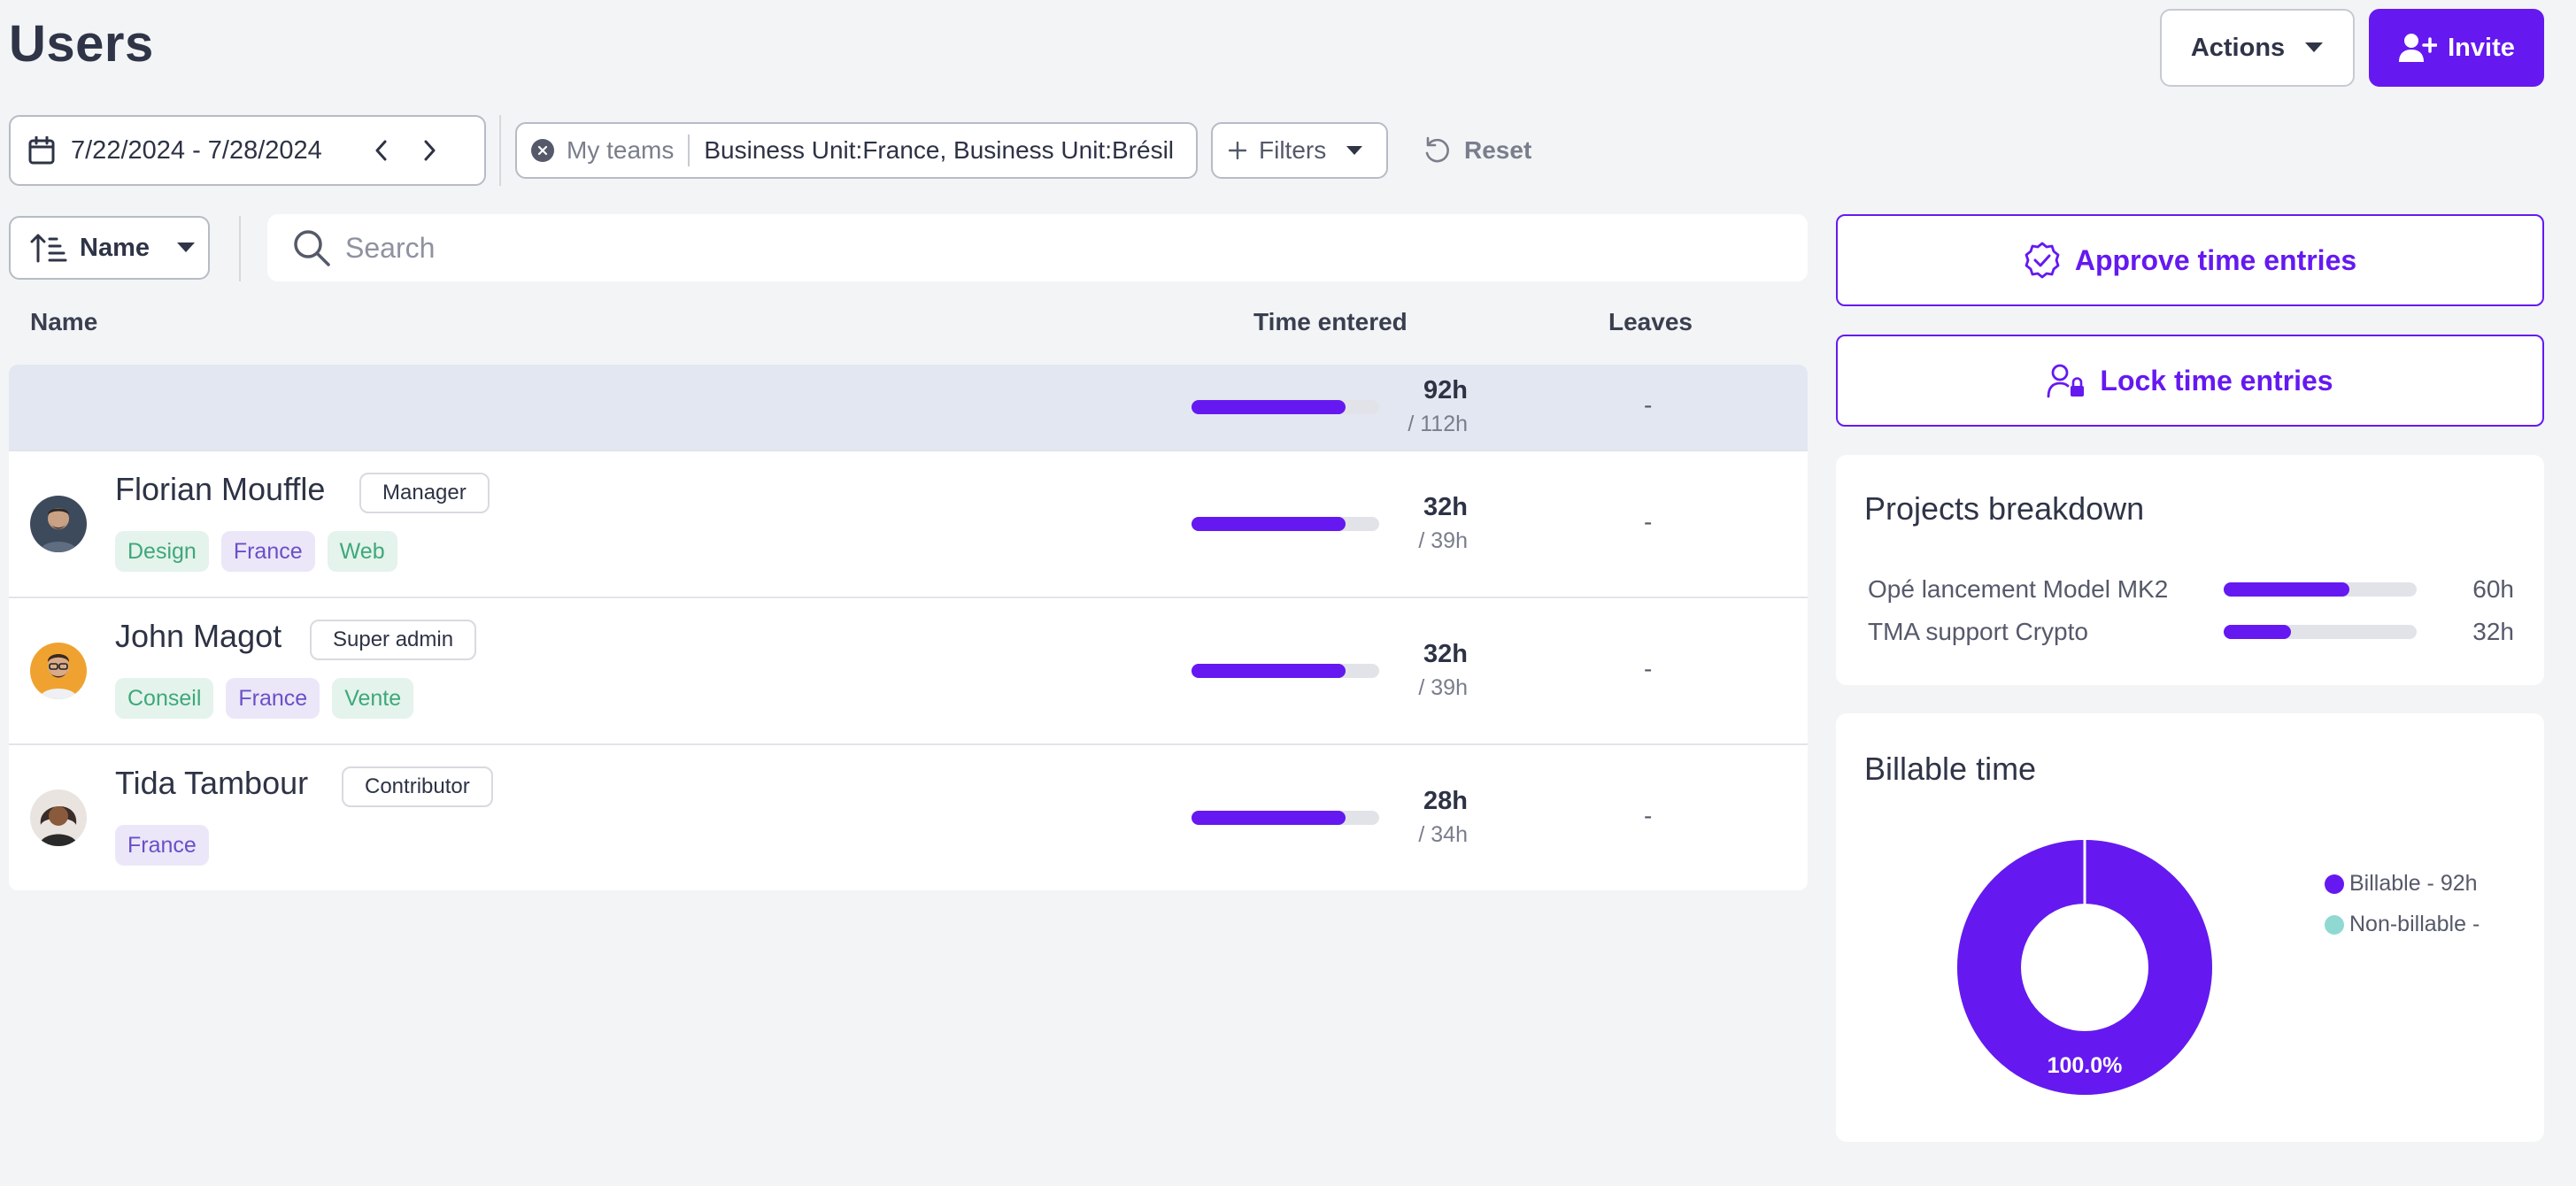 The height and width of the screenshot is (1186, 2576). Describe the element at coordinates (2493, 589) in the screenshot. I see `project-hours: 60h` at that location.